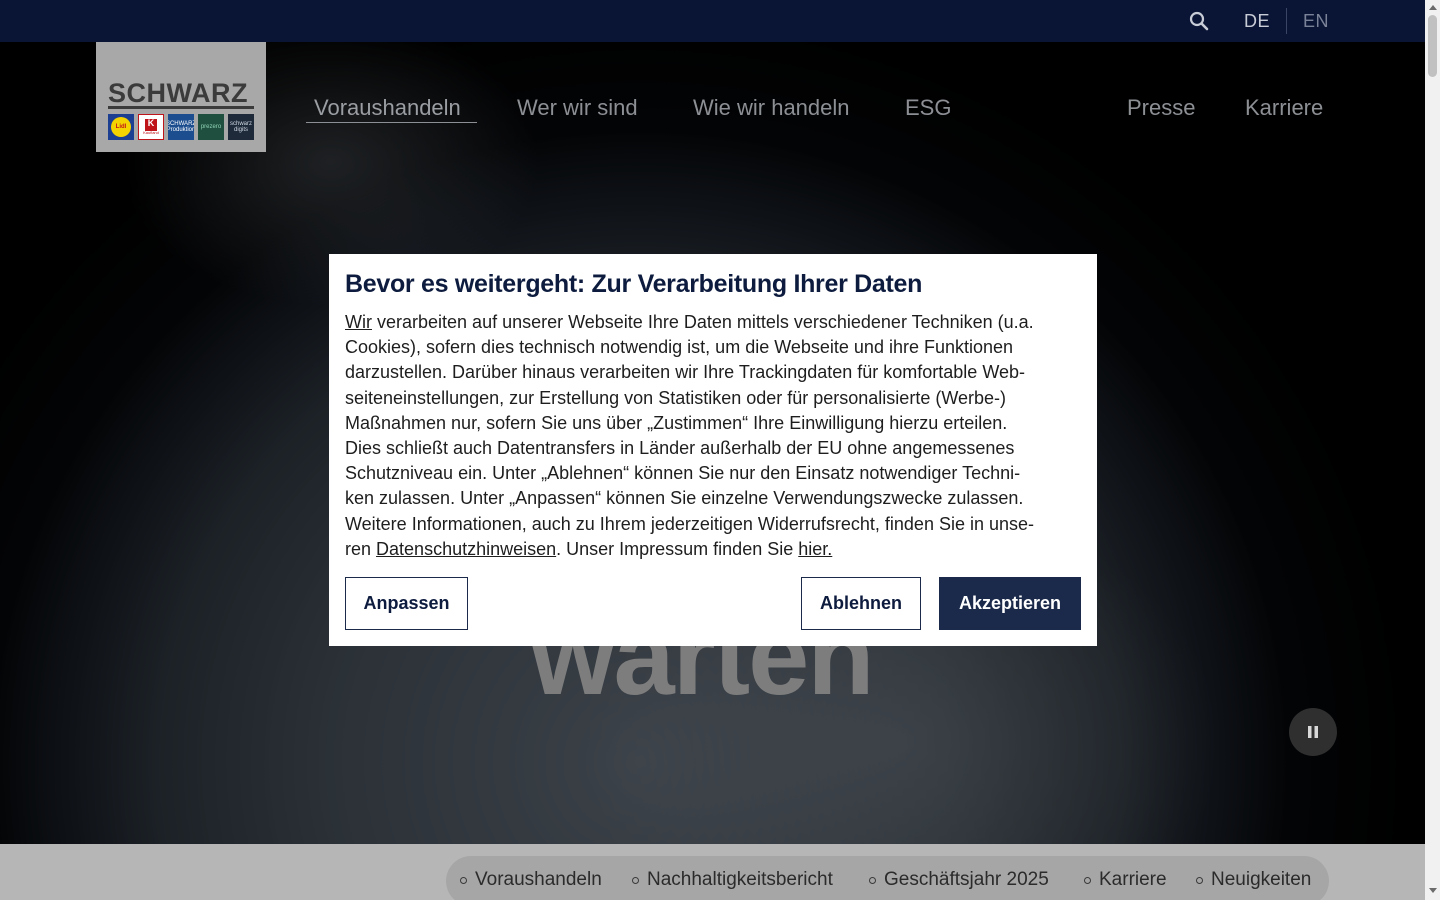 Image resolution: width=1440 pixels, height=900 pixels. What do you see at coordinates (1316, 21) in the screenshot?
I see `language-en: EN` at bounding box center [1316, 21].